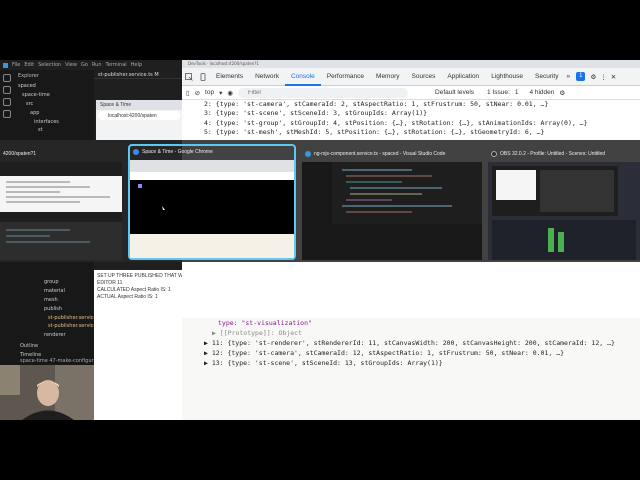  I want to click on tab-application: Application, so click(463, 77).